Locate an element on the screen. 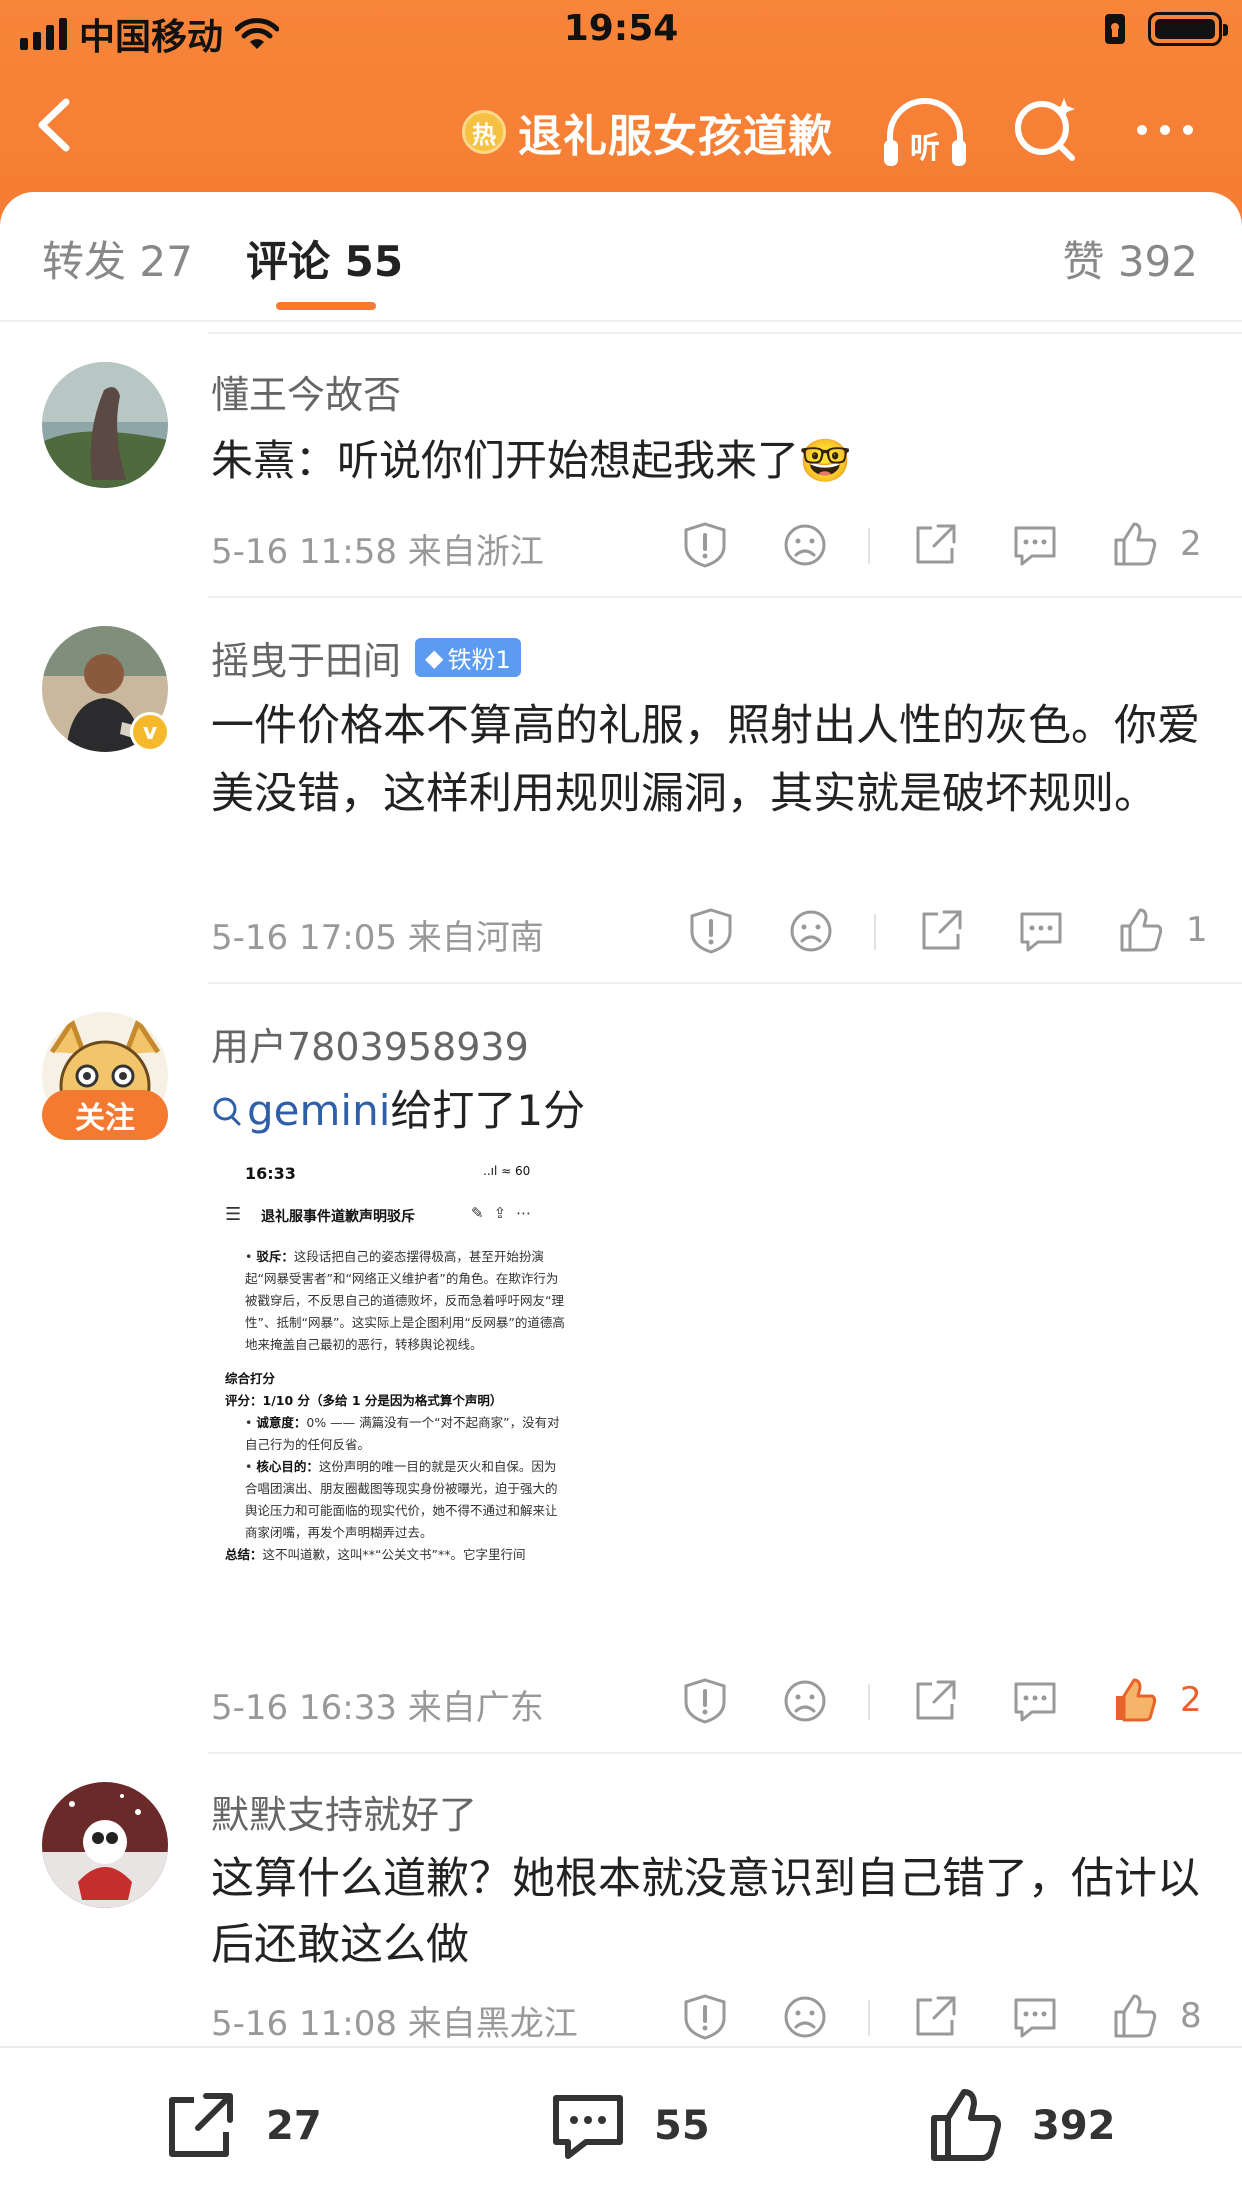 Image resolution: width=1242 pixels, height=2208 pixels. username-text: 用户7803958939 is located at coordinates (370, 1047).